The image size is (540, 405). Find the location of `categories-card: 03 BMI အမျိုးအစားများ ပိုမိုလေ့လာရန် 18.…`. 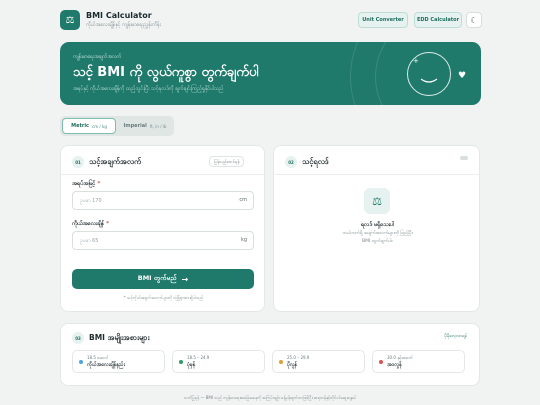

categories-card: 03 BMI အမျိုးအစားများ ပိုမိုလေ့လာရန် 18.… is located at coordinates (270, 354).